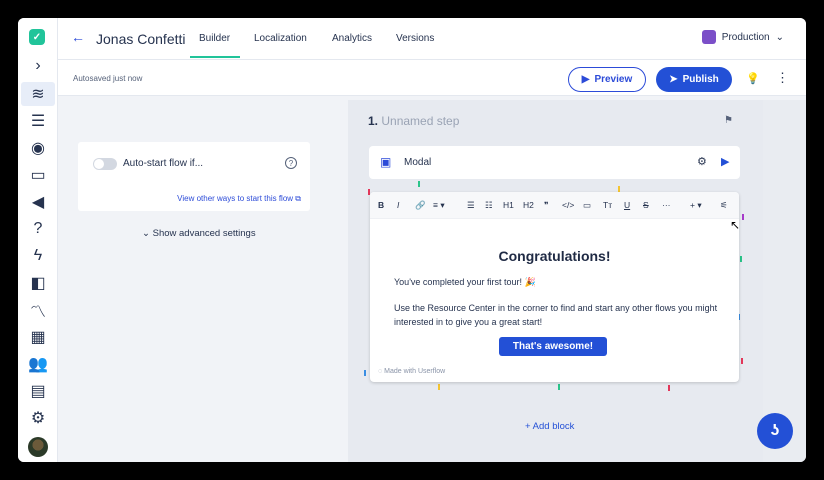 This screenshot has width=824, height=480. I want to click on autosave-status: Autosaved just now, so click(108, 78).